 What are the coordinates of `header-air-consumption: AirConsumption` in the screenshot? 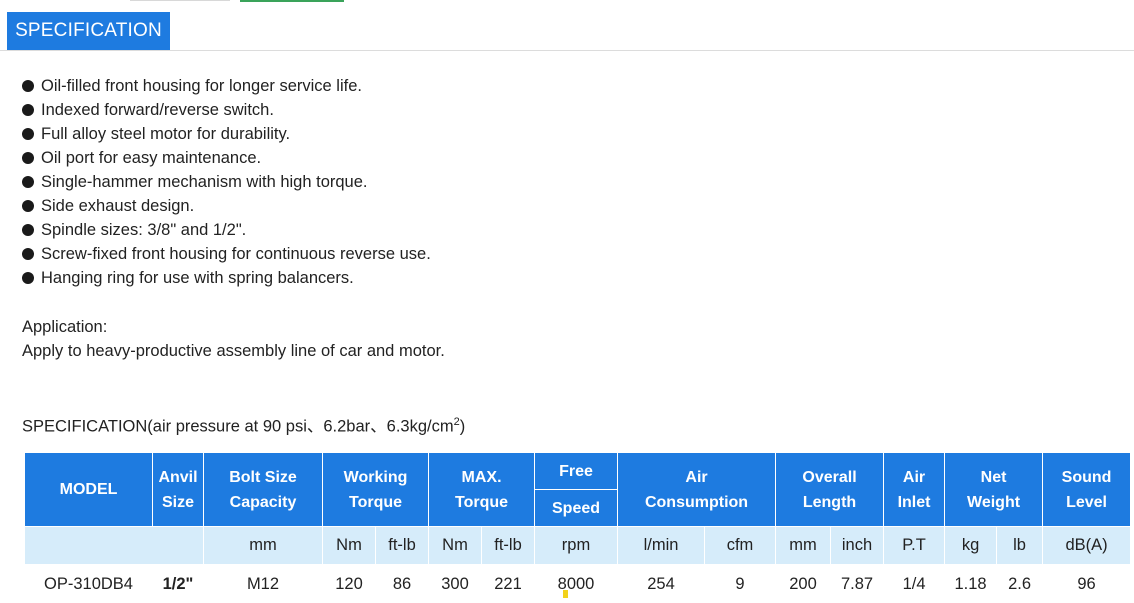 It's located at (697, 490).